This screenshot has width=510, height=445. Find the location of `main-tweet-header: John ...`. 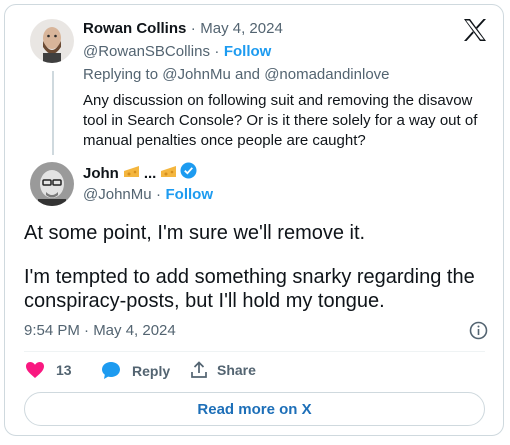

main-tweet-header: John ... is located at coordinates (140, 173).